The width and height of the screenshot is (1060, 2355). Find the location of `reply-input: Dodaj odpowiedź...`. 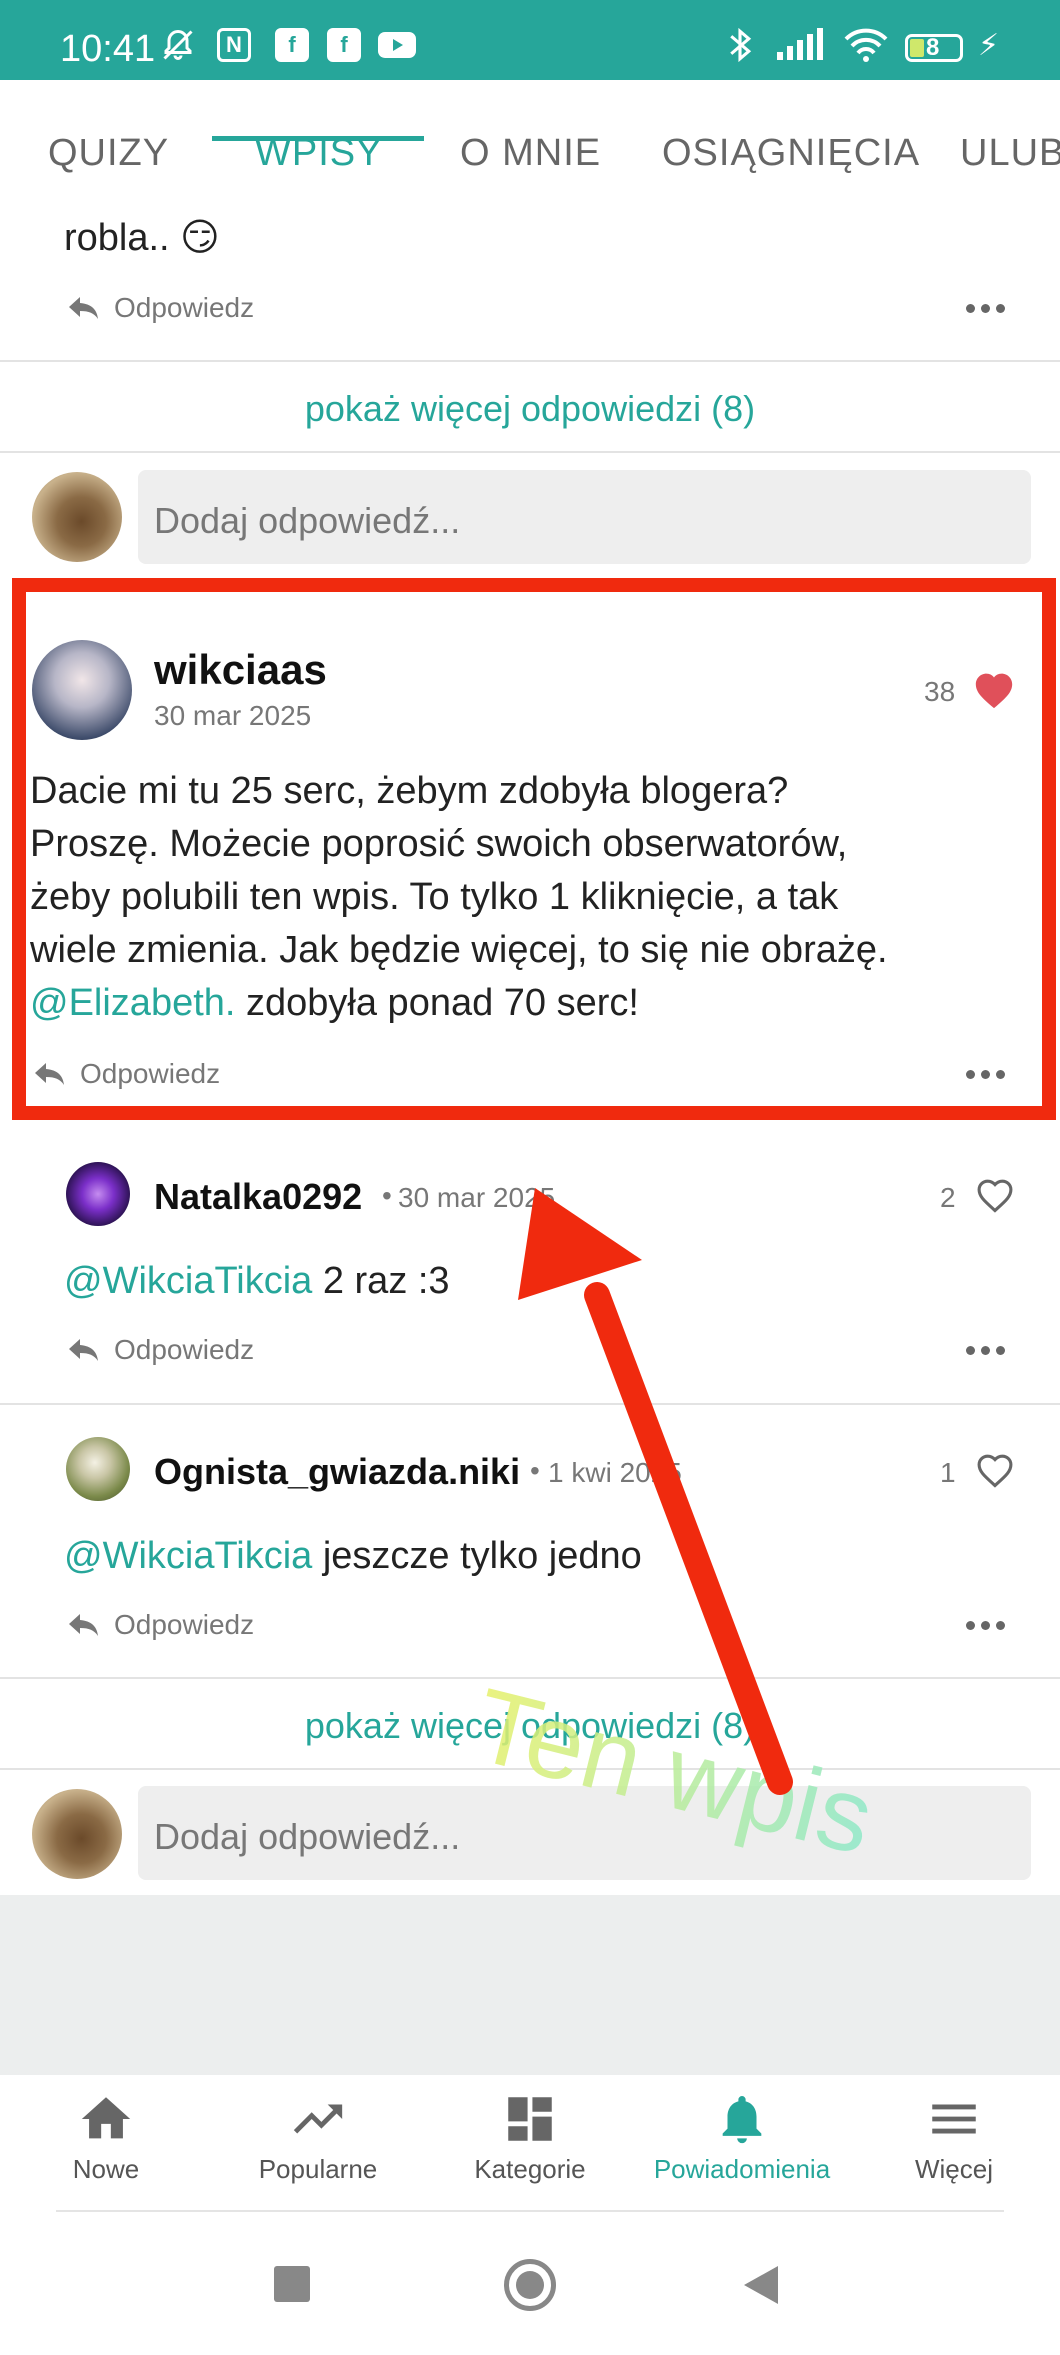

reply-input: Dodaj odpowiedź... is located at coordinates (584, 517).